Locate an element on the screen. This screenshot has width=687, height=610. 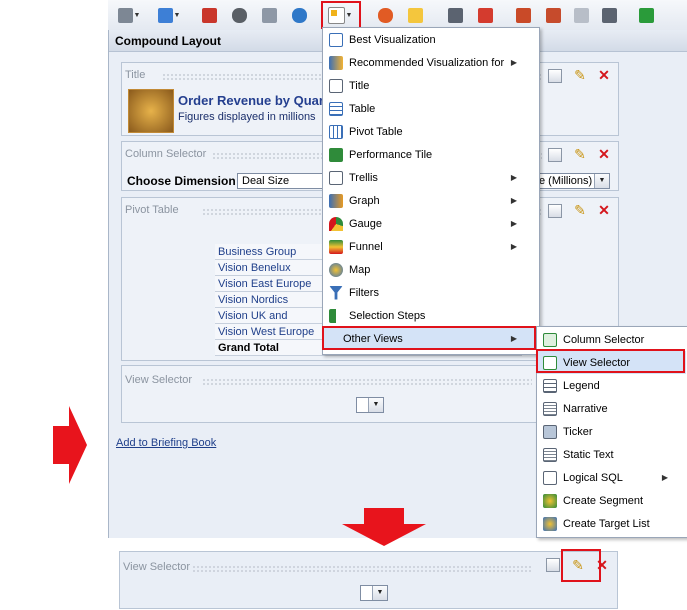
table-row: Vision West Europe is located at coordinates (269, 332).